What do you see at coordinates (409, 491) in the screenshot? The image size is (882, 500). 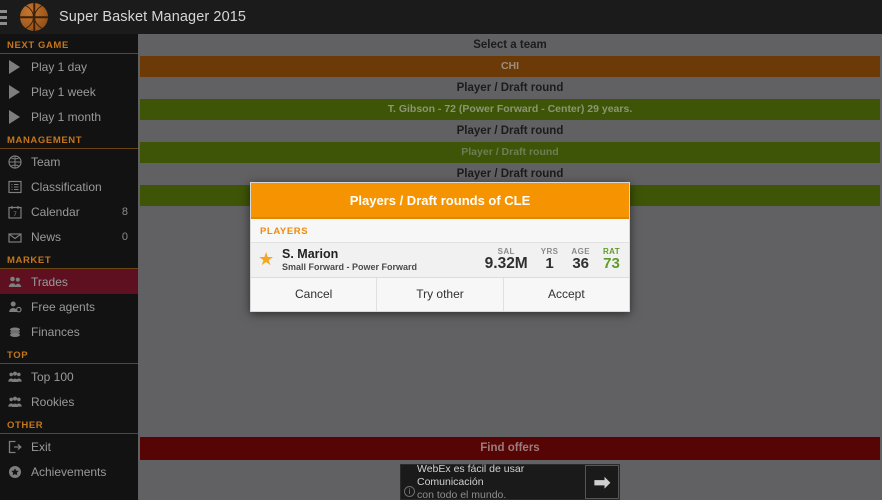 I see `info-icon: i` at bounding box center [409, 491].